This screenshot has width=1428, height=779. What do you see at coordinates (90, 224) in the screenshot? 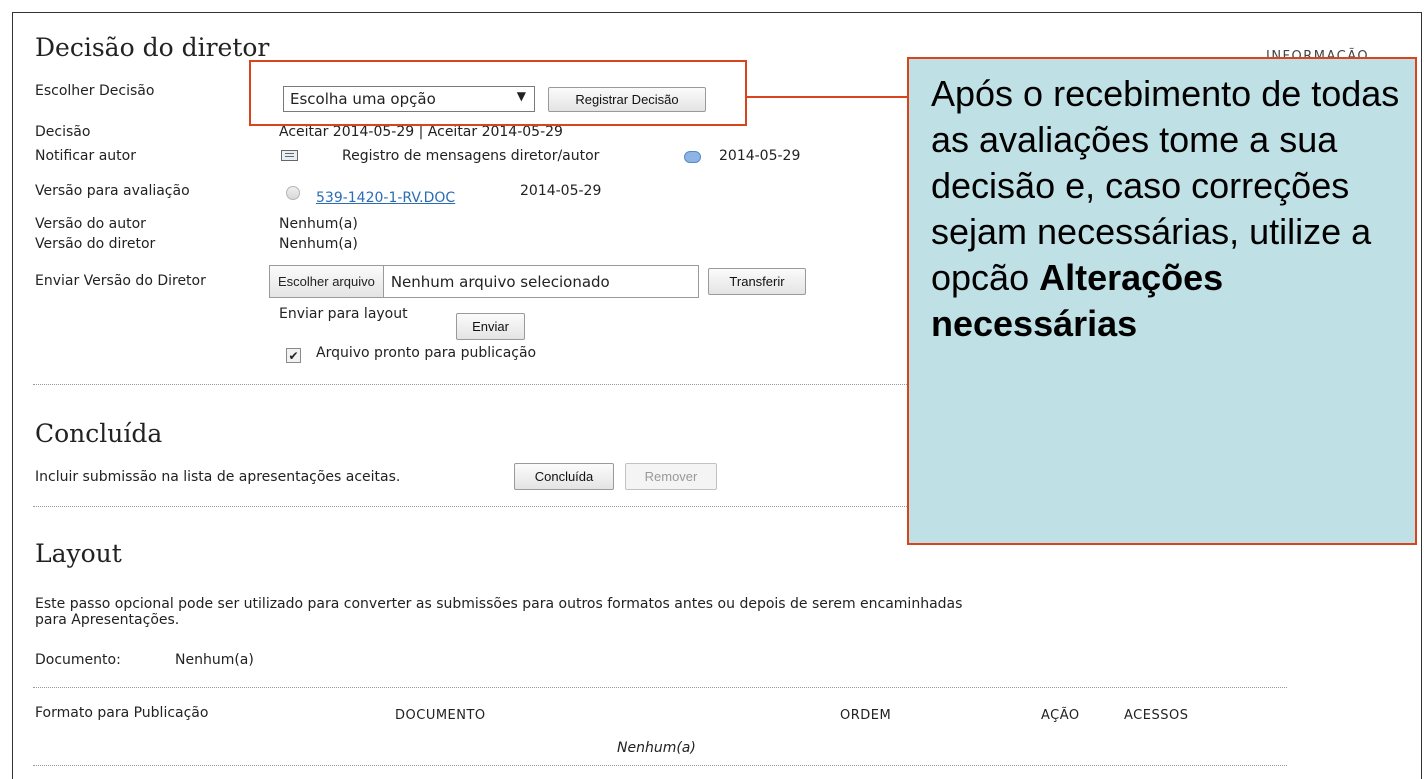
I see `author-version-label: Versão do autor` at bounding box center [90, 224].